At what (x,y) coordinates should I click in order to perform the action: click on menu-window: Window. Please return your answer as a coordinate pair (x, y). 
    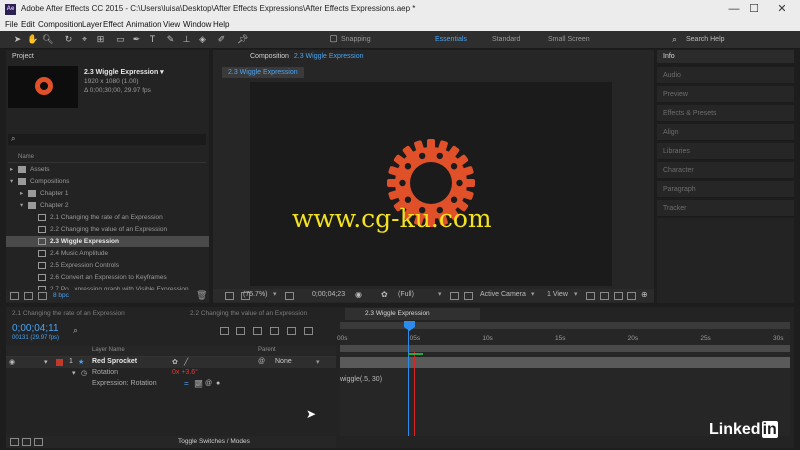
    Looking at the image, I should click on (197, 24).